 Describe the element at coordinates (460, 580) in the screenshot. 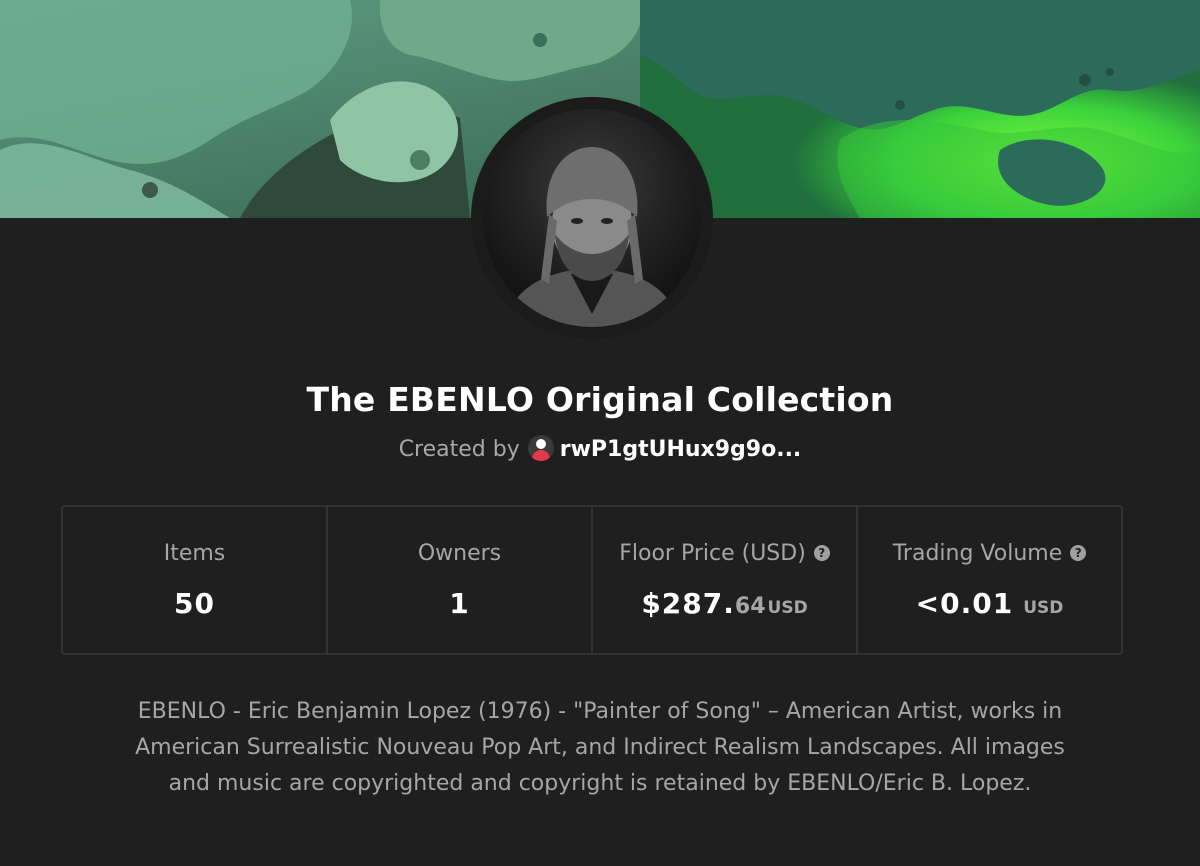

I see `stat-owners: Owners 1` at that location.